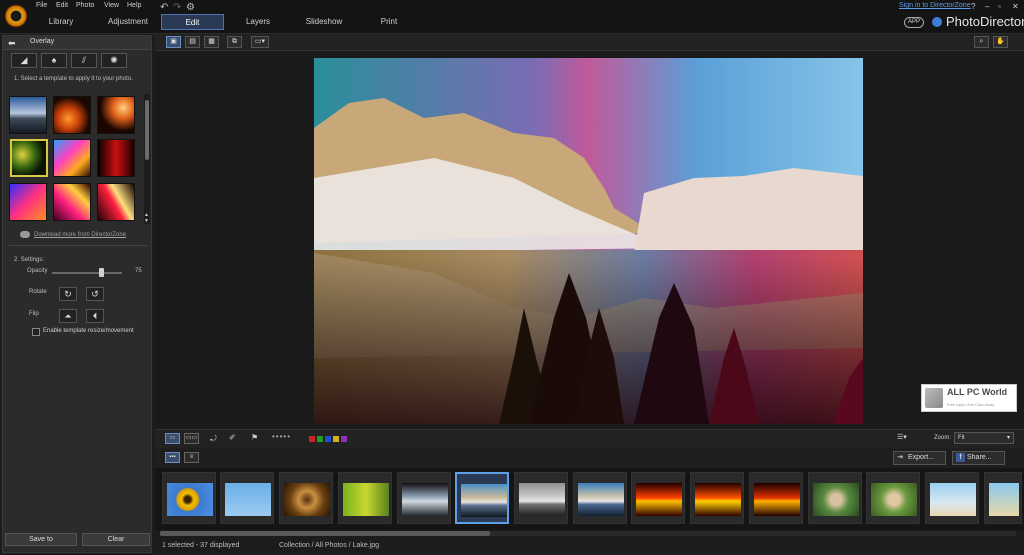  Describe the element at coordinates (328, 439) in the screenshot. I see `color-label-blue` at that location.